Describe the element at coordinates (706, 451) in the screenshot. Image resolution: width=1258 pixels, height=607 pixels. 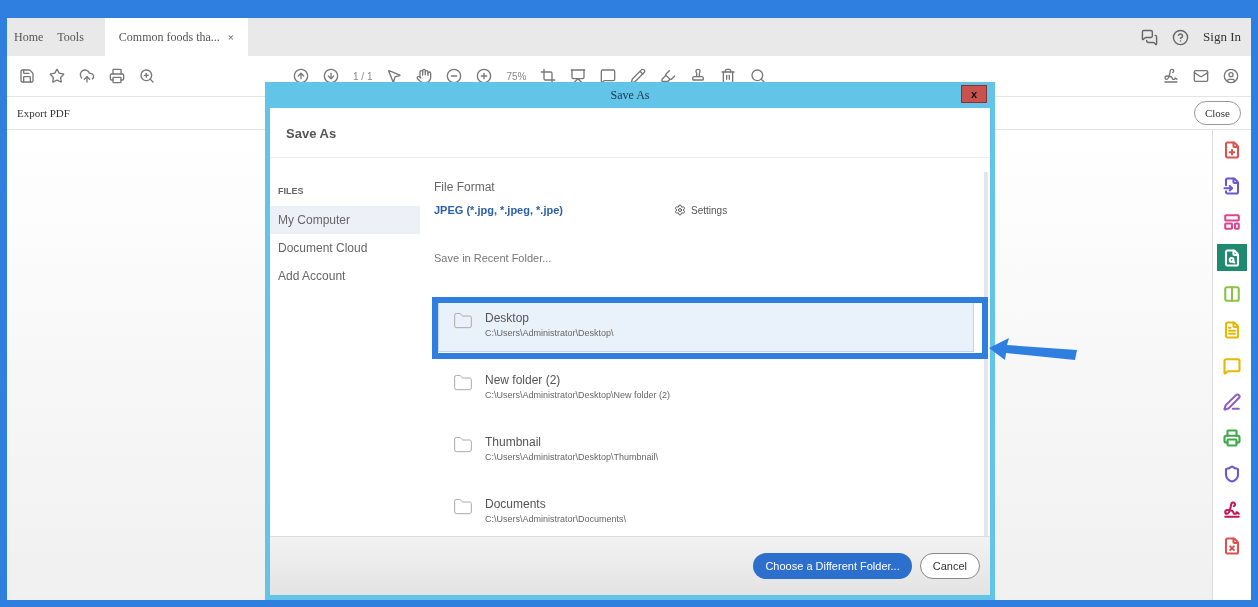
I see `folder-row: Thumbnail C:\Users\Administrator\Desktop\Thumbnail\` at that location.